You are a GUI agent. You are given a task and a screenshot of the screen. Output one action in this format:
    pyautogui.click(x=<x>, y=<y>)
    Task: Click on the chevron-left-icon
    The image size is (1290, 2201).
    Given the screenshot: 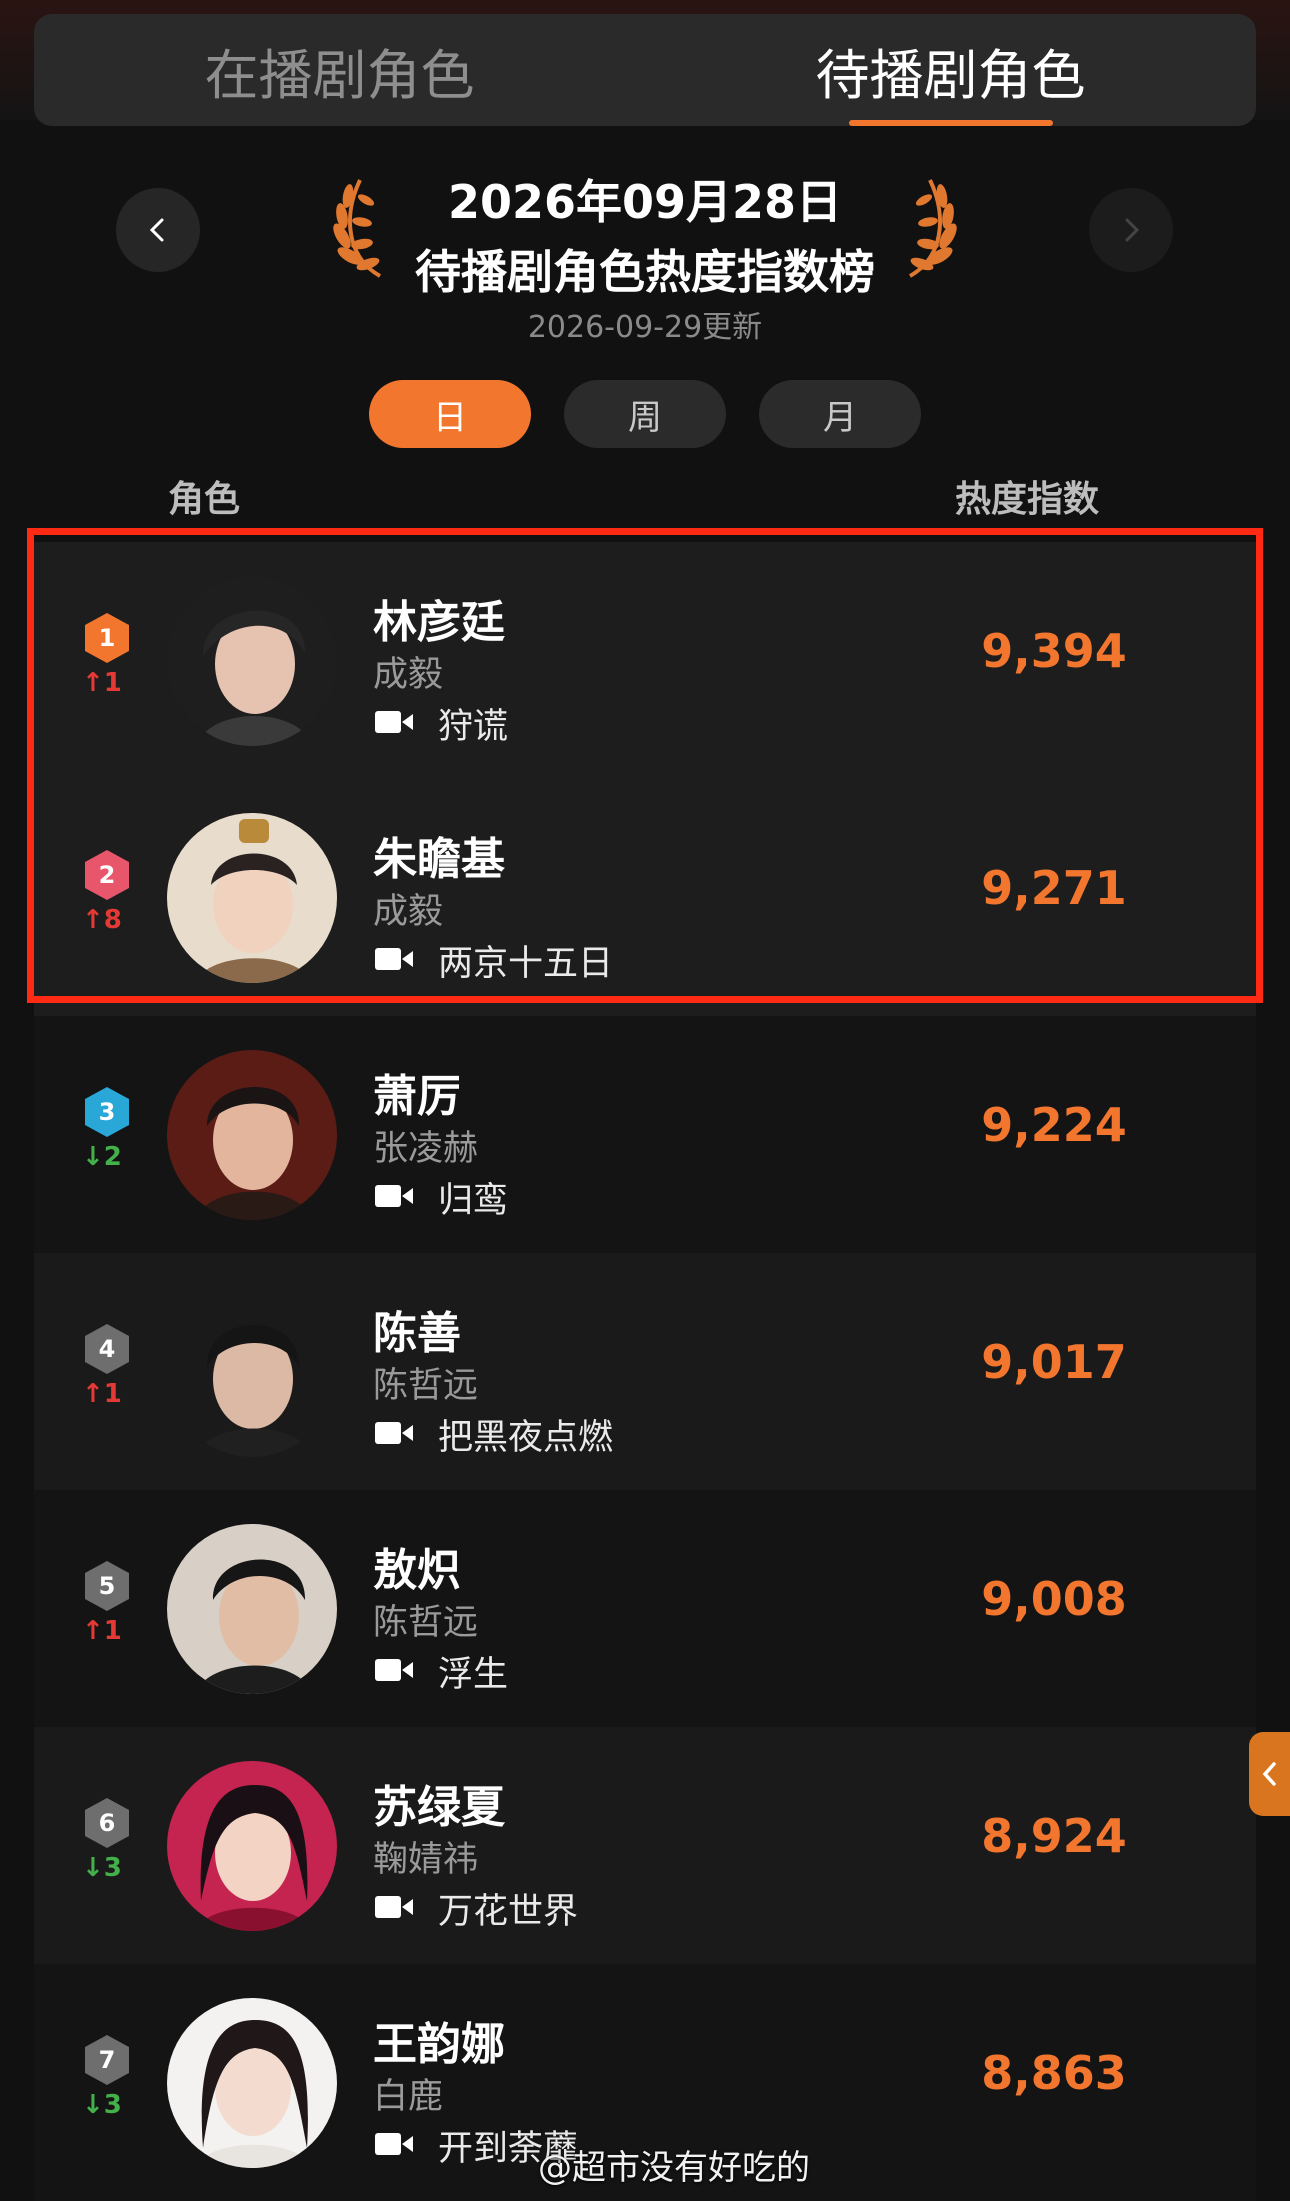 What is the action you would take?
    pyautogui.click(x=1269, y=1774)
    